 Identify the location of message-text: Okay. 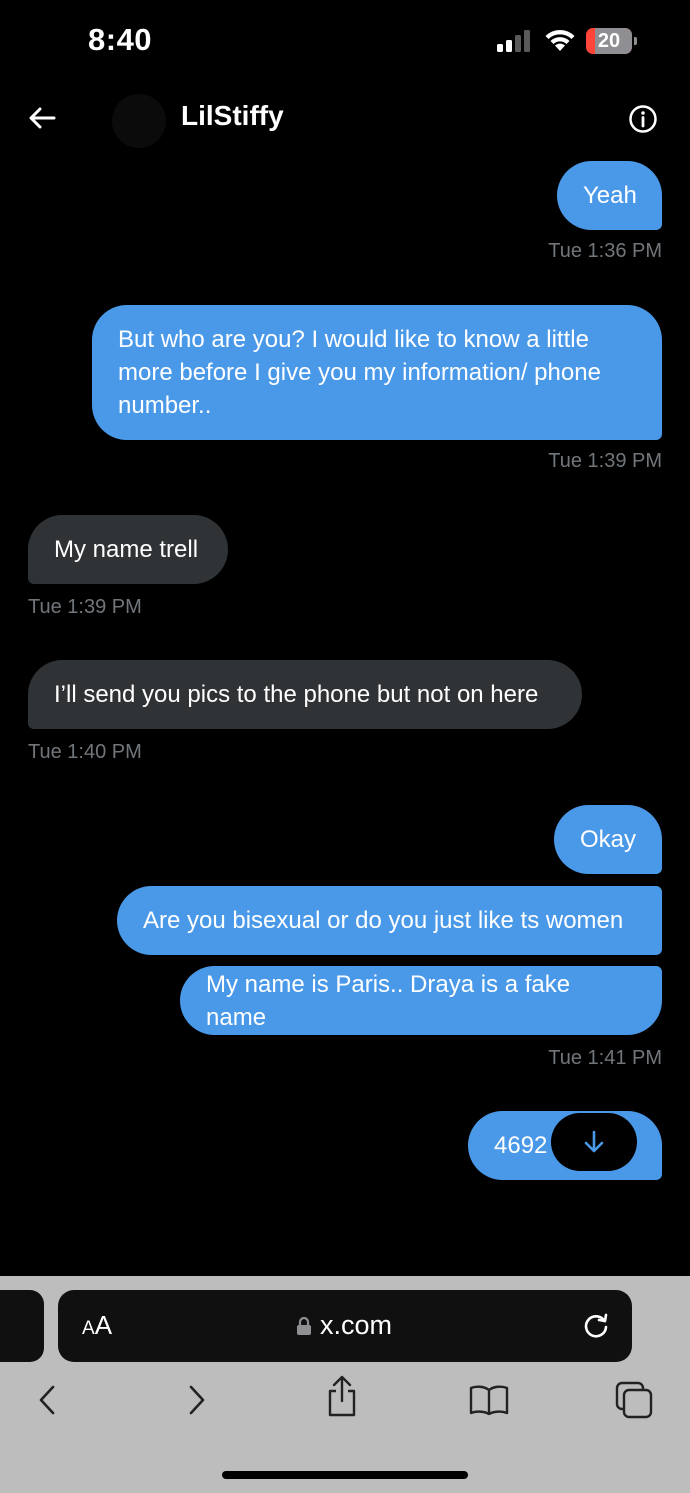
(608, 839).